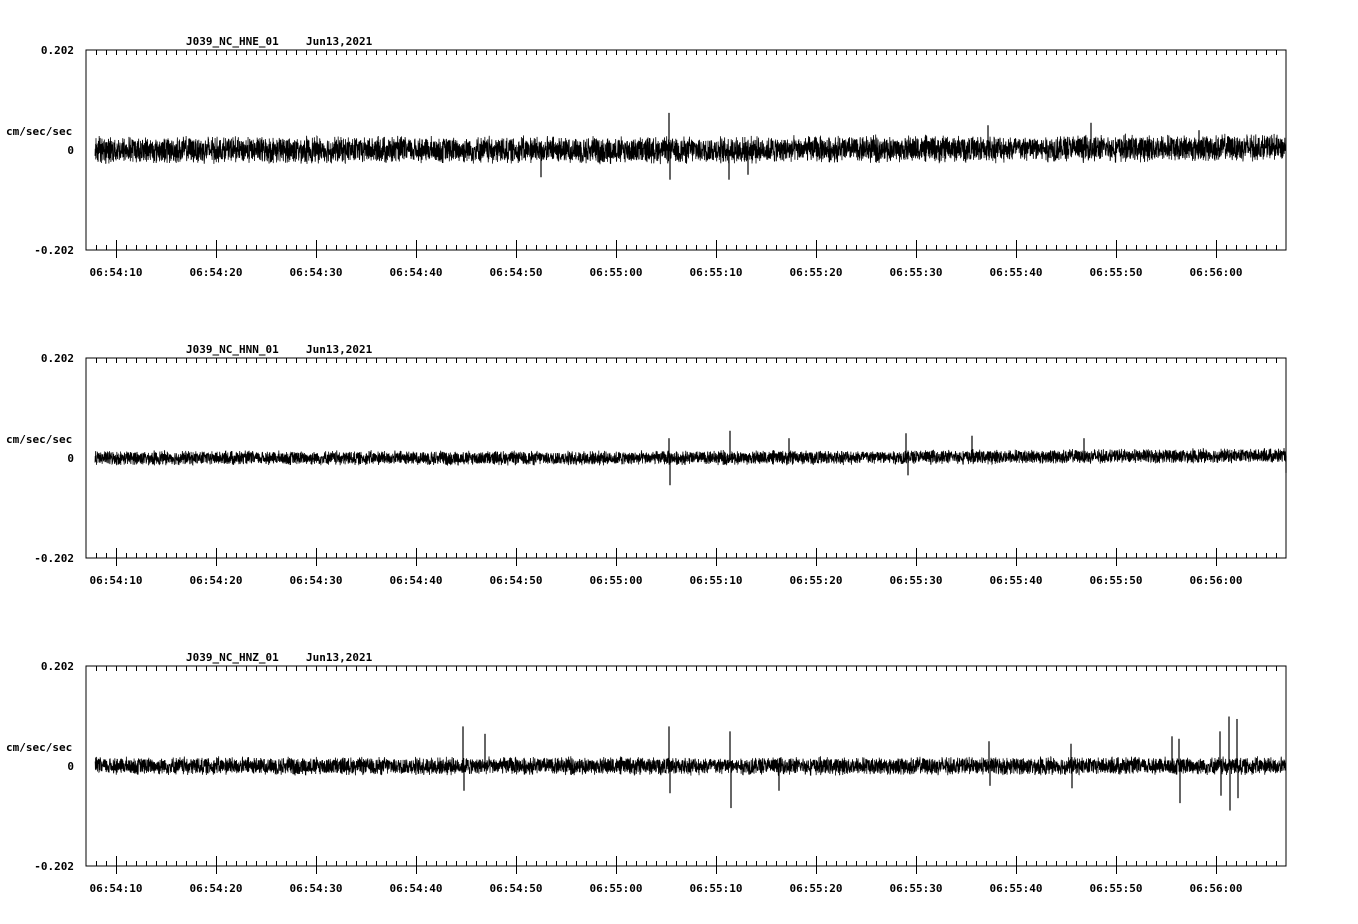 This screenshot has height=924, width=1358. What do you see at coordinates (232, 349) in the screenshot?
I see `station-title: J039_NC_HNN_01` at bounding box center [232, 349].